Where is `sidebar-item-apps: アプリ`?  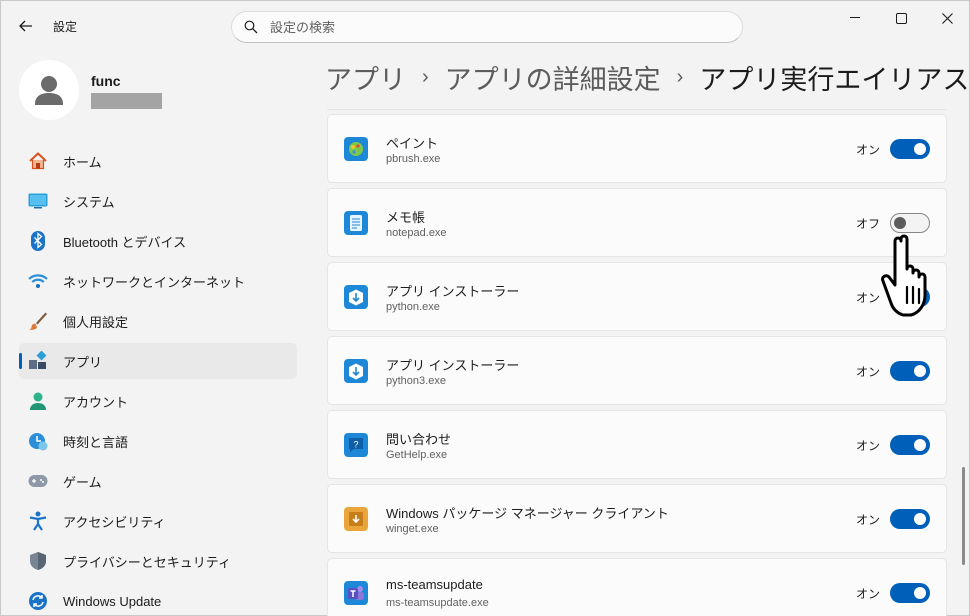 sidebar-item-apps: アプリ is located at coordinates (158, 361).